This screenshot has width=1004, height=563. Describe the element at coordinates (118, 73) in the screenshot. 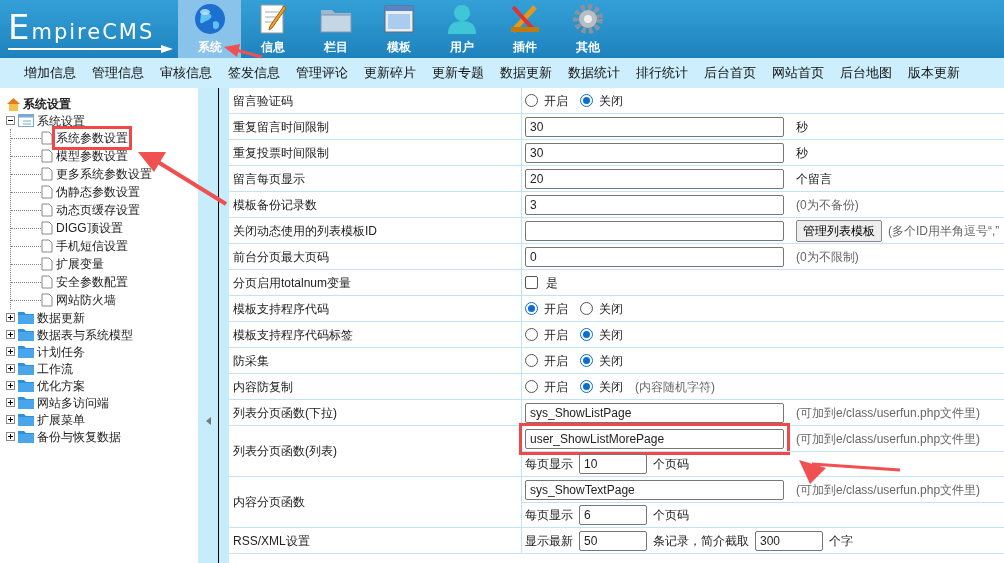

I see `menu-link: 管理信息` at that location.